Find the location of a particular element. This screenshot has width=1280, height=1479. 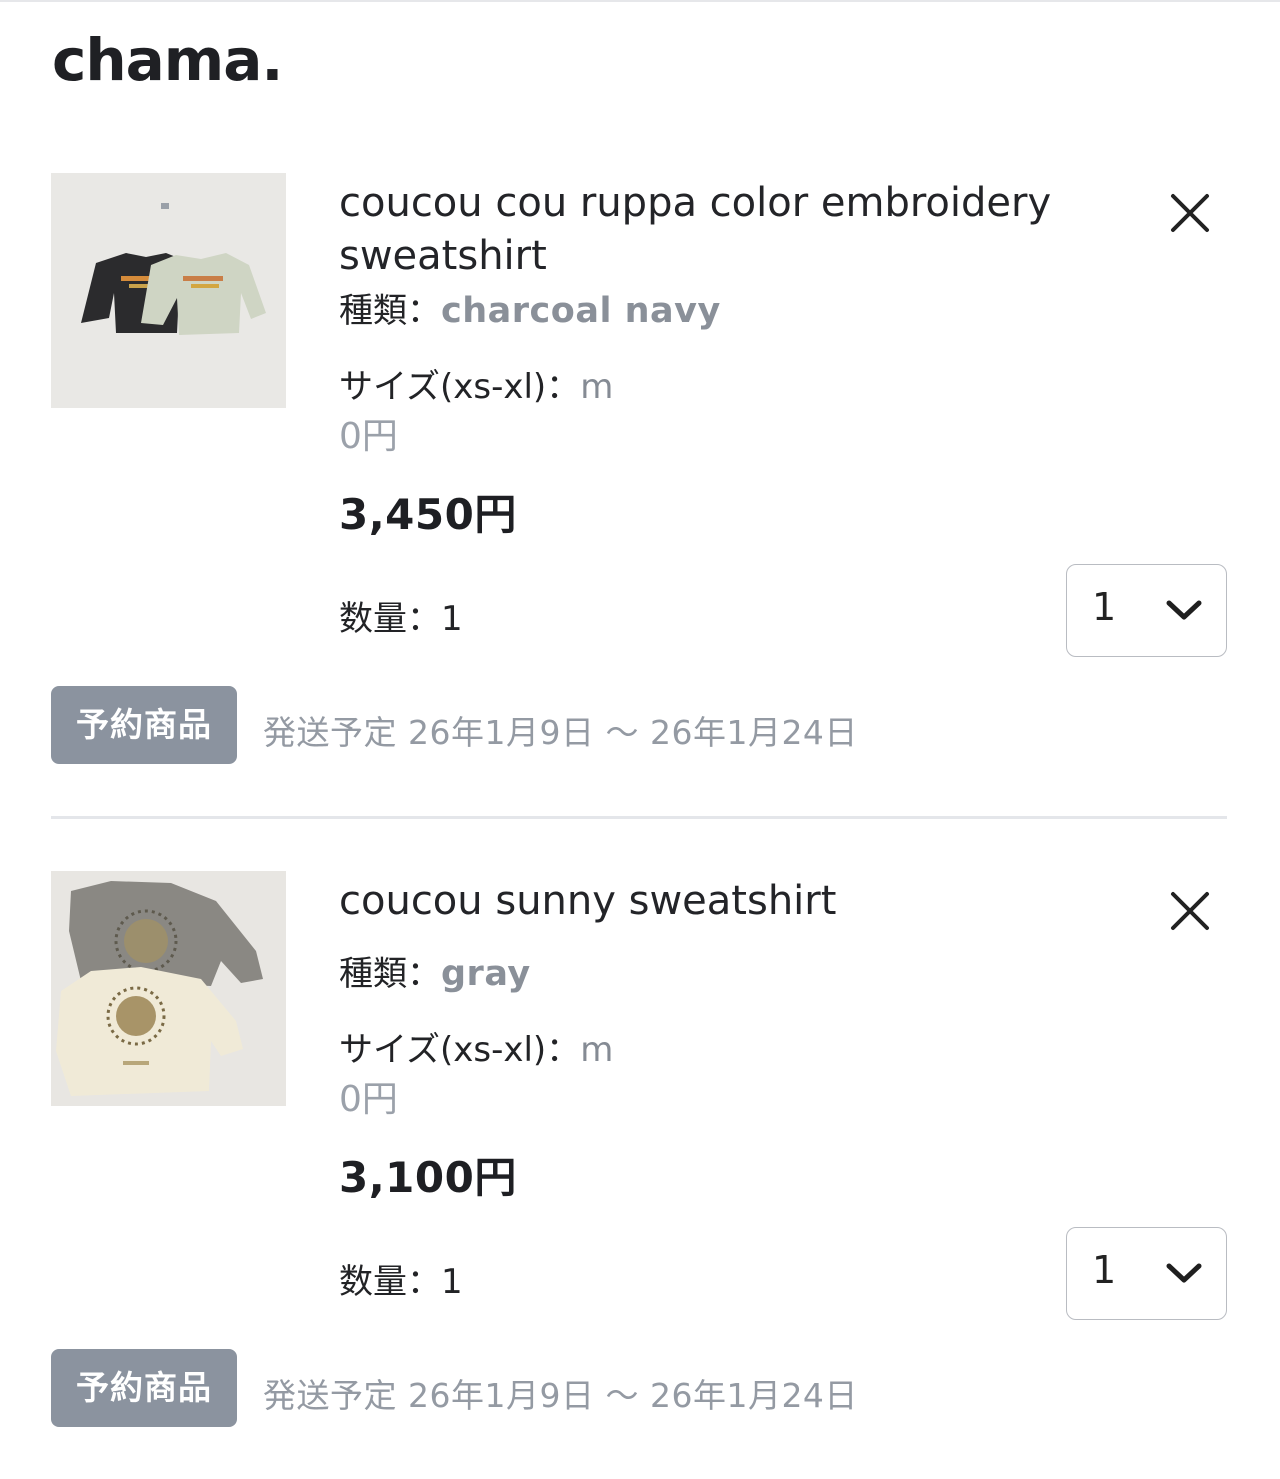

item-divider is located at coordinates (639, 817).